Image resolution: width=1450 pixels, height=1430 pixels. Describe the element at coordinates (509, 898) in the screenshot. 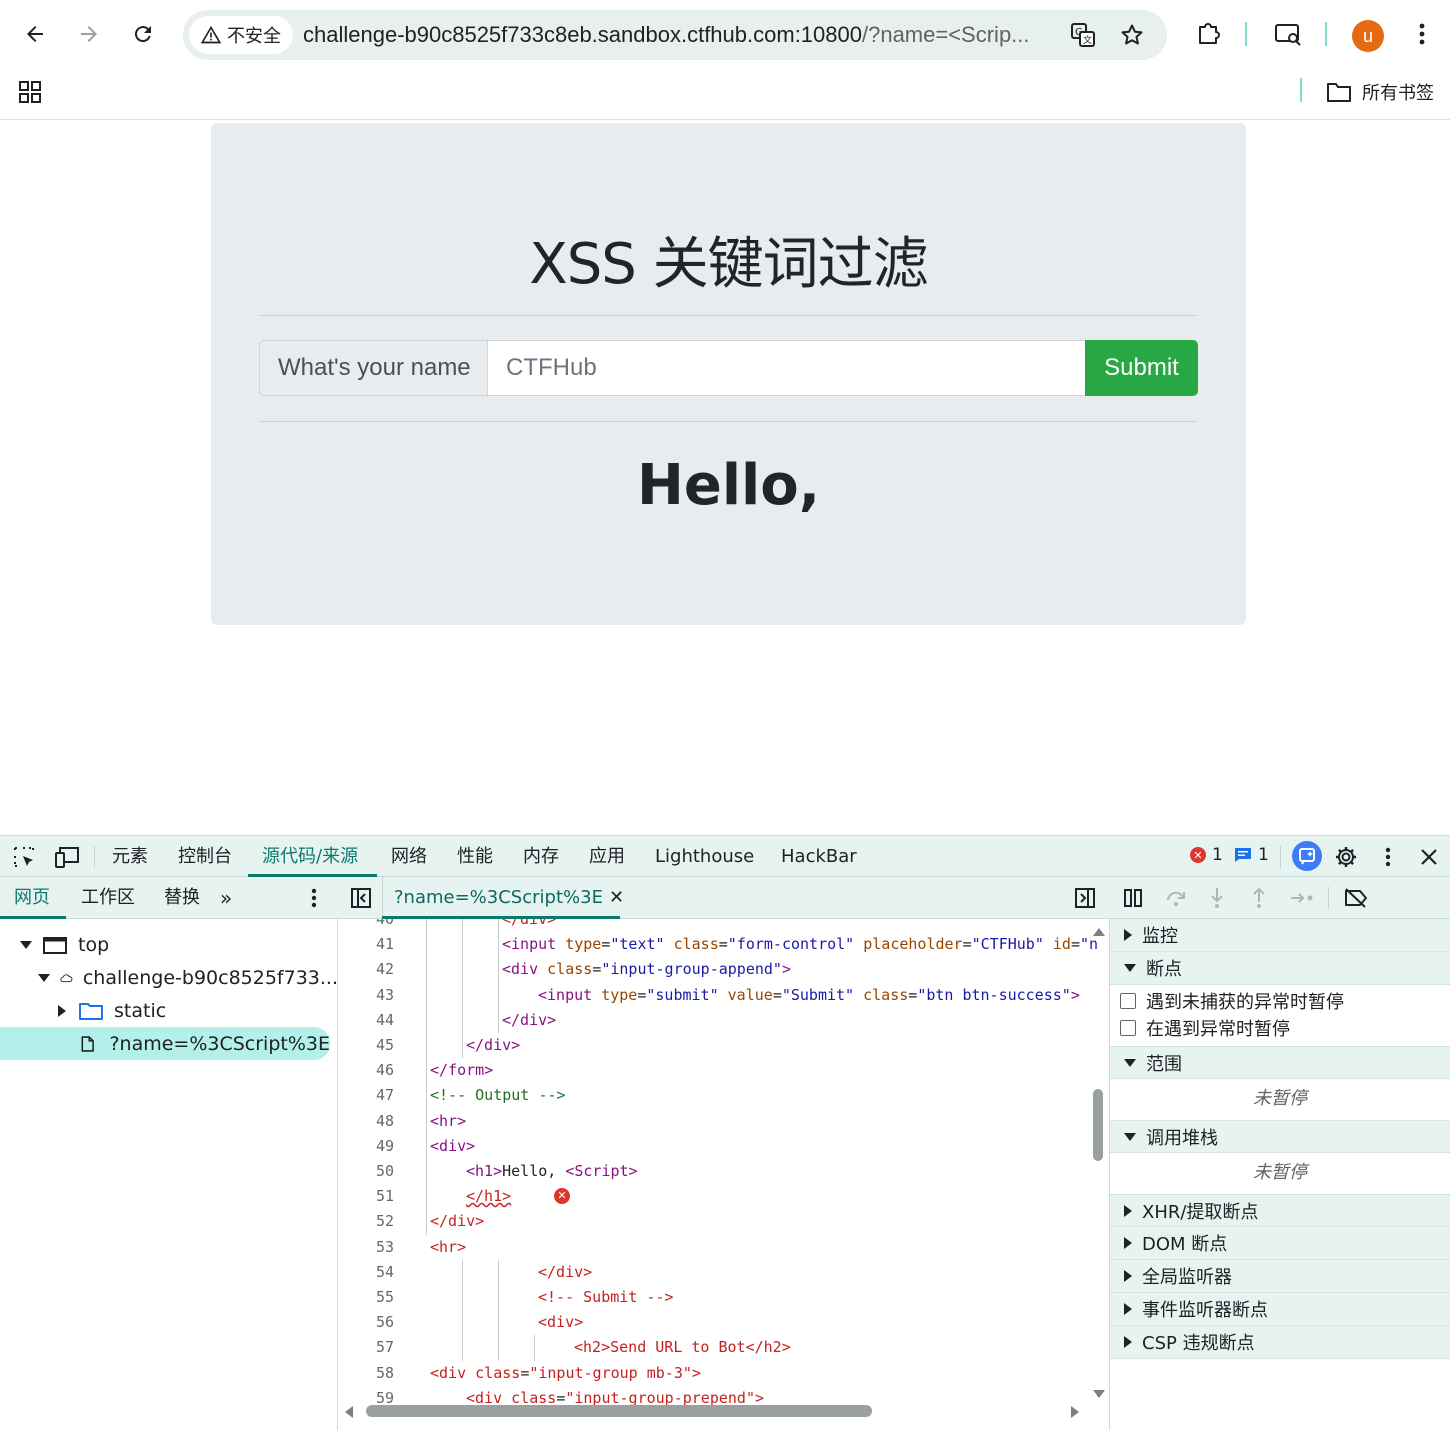

I see `open-file-tab: ?name=%3CScript%3E ✕` at that location.